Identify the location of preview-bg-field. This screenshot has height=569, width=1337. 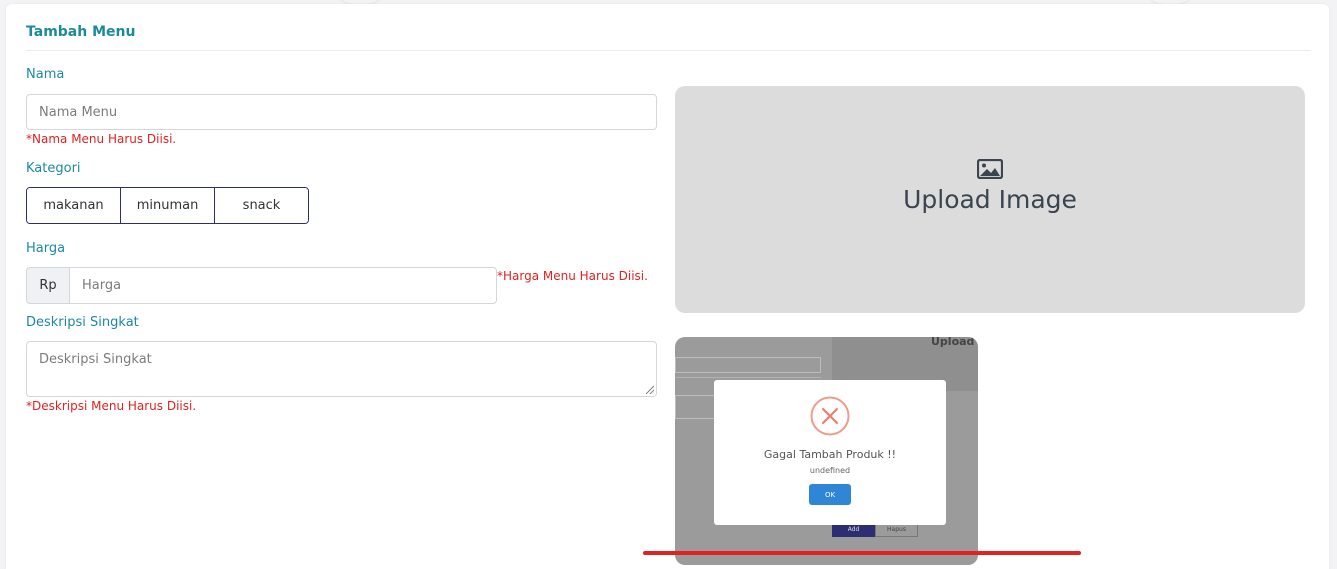
(748, 365).